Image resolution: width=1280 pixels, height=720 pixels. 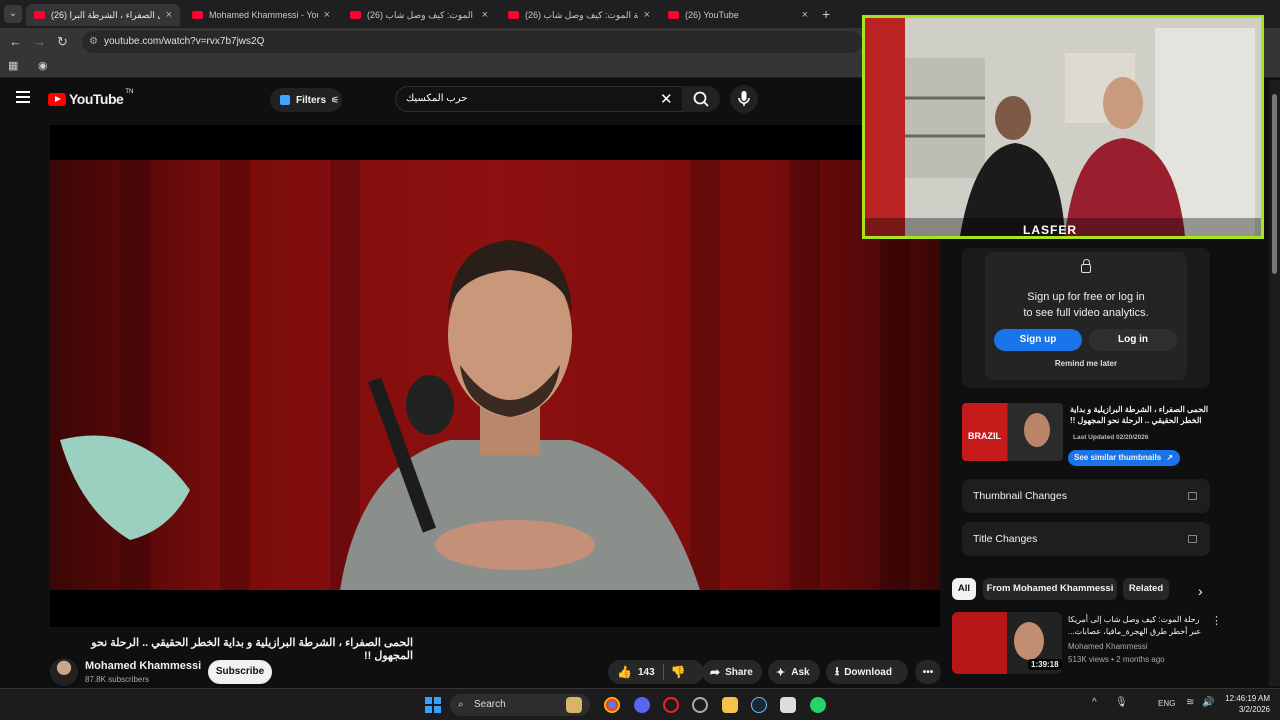 What do you see at coordinates (730, 705) in the screenshot?
I see `file-explorer-icon` at bounding box center [730, 705].